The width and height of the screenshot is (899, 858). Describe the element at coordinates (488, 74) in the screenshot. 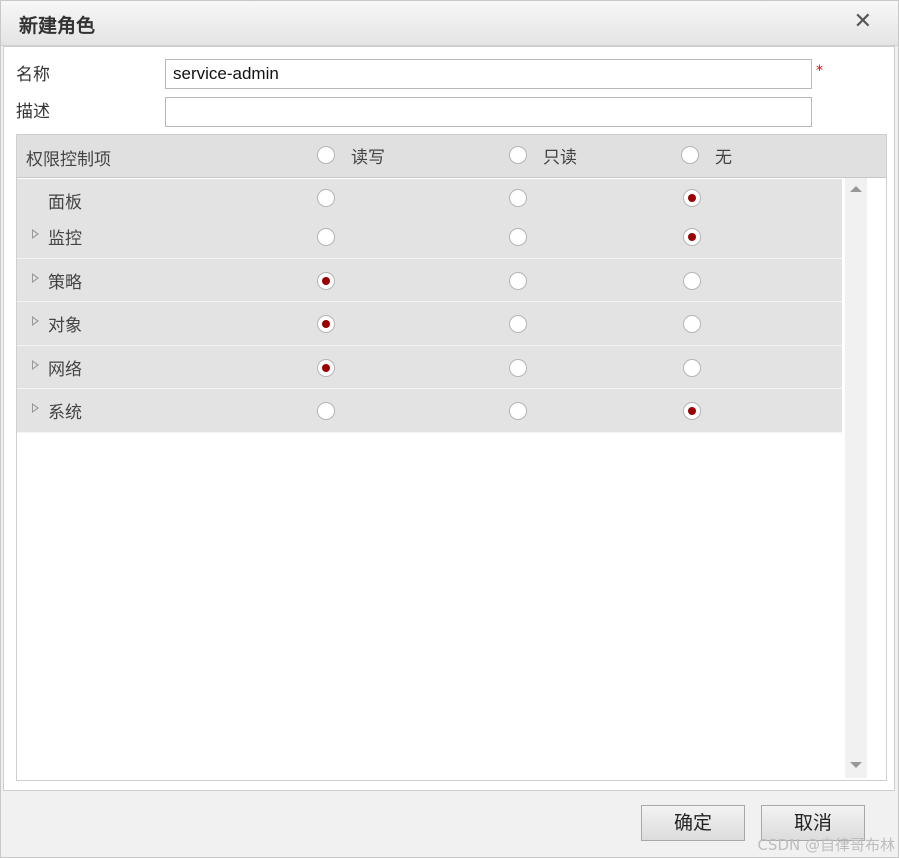

I see `name-input` at that location.